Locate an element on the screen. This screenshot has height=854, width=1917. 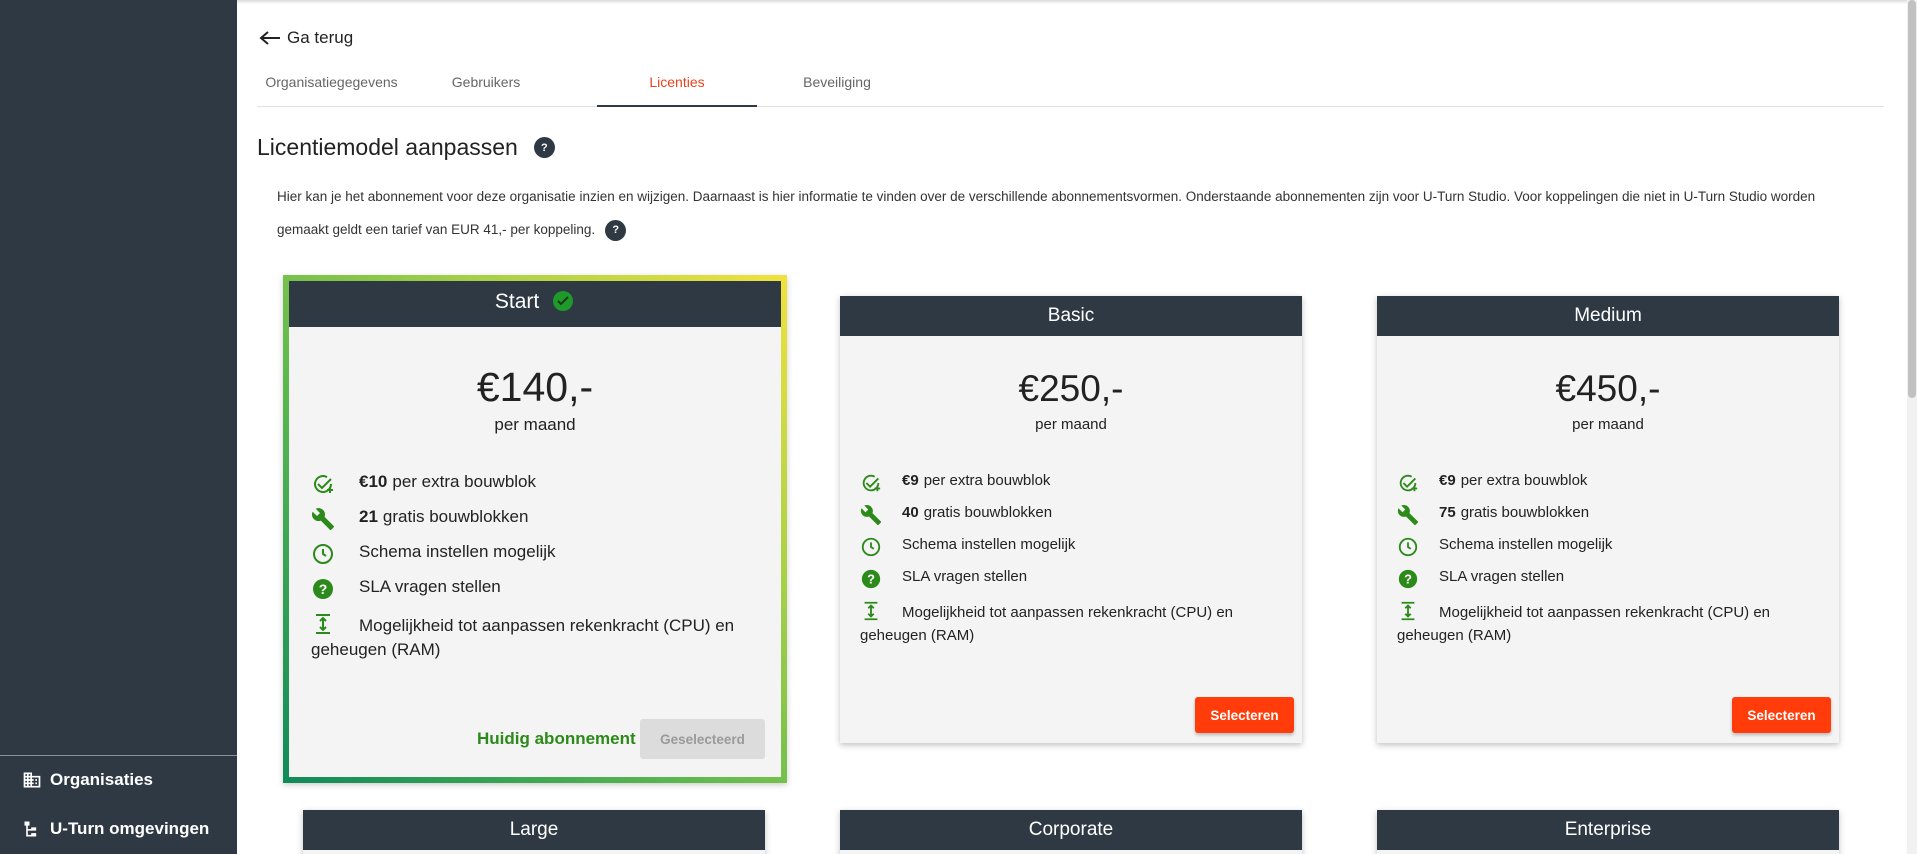
plan-header: Basic is located at coordinates (1071, 316).